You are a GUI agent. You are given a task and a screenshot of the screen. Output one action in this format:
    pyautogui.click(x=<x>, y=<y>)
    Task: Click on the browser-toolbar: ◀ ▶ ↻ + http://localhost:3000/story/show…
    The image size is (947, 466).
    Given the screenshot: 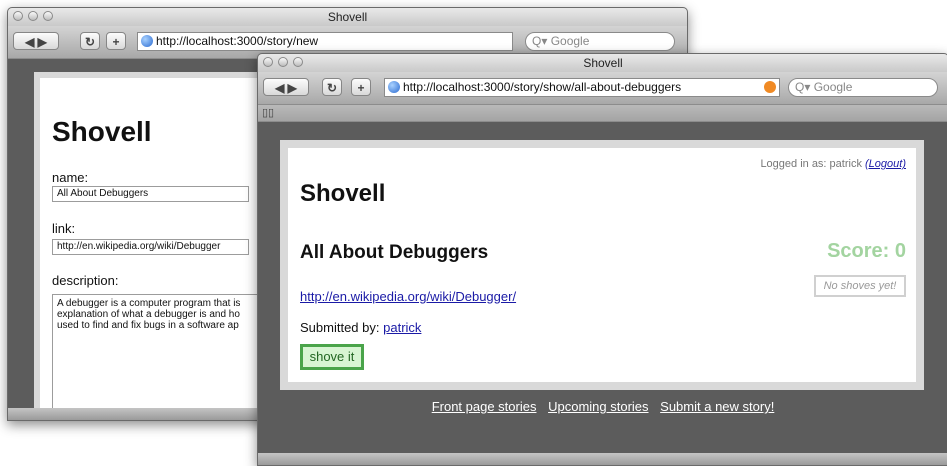 What is the action you would take?
    pyautogui.click(x=602, y=88)
    